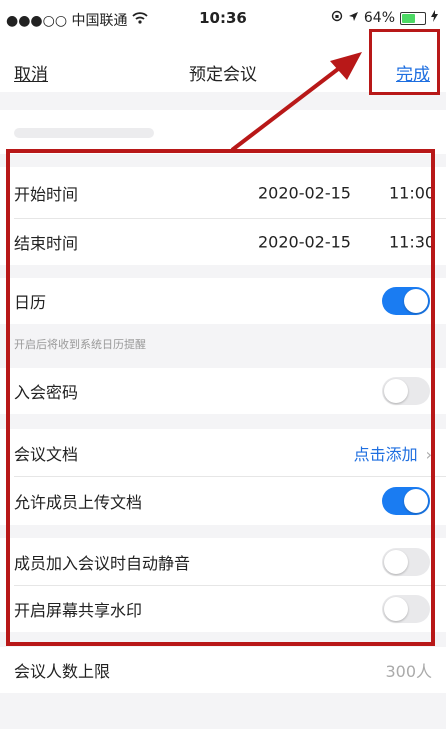 The width and height of the screenshot is (446, 729). What do you see at coordinates (296, 102) in the screenshot?
I see `annotation-arrow` at bounding box center [296, 102].